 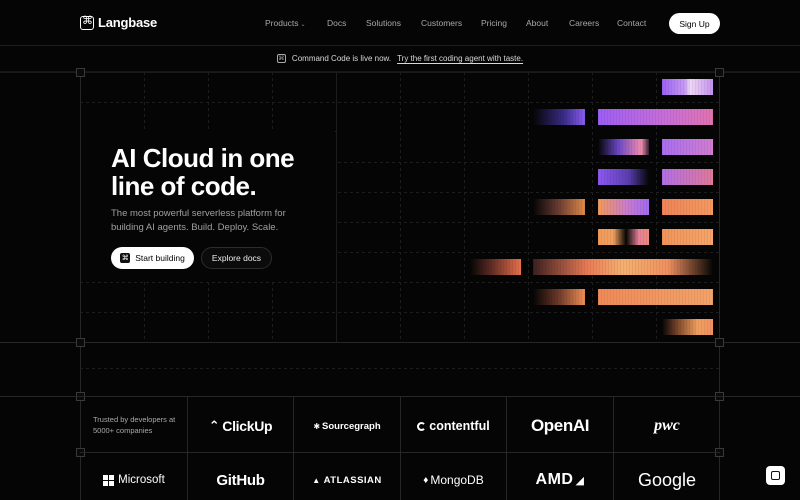 I want to click on sign-up-button: Sign Up, so click(x=694, y=23).